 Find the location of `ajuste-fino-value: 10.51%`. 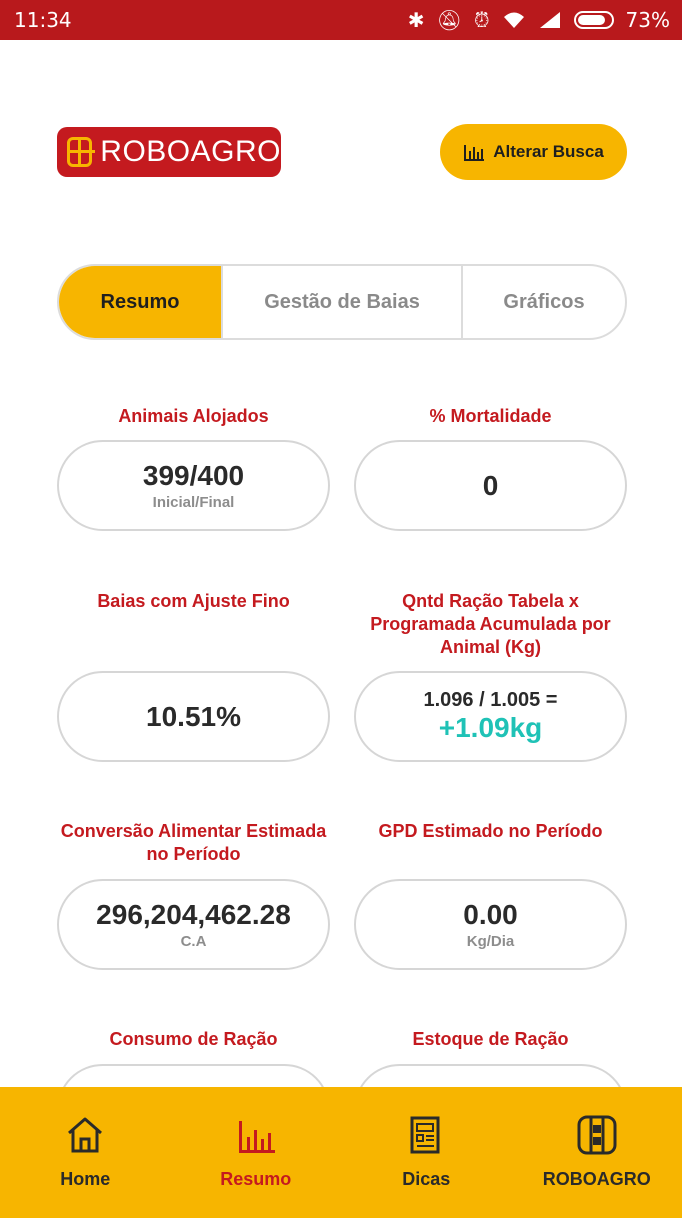

ajuste-fino-value: 10.51% is located at coordinates (193, 716).